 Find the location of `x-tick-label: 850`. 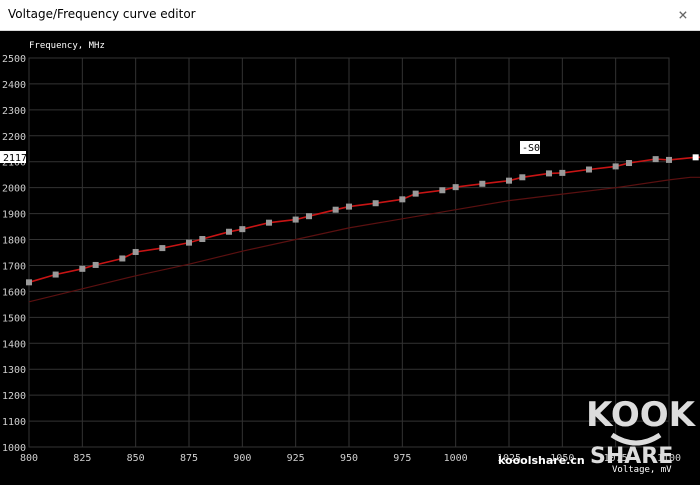

x-tick-label: 850 is located at coordinates (136, 458).